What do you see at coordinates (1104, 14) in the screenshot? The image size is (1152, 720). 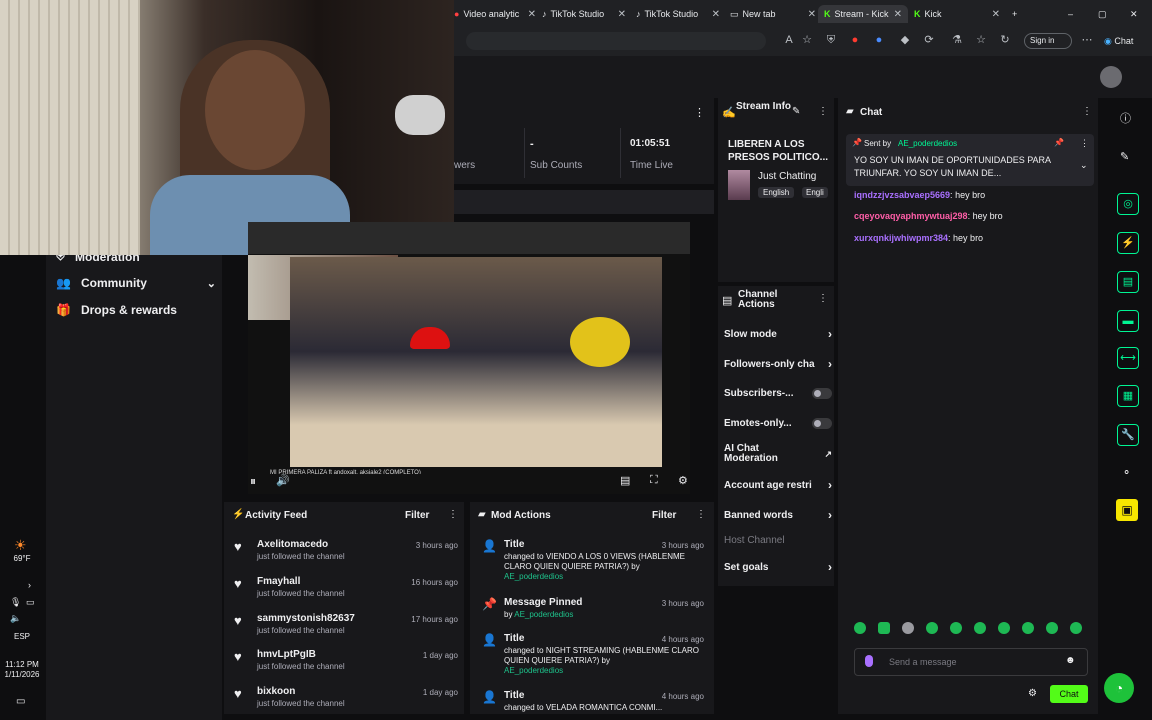 I see `maximize-icon: ▢` at bounding box center [1104, 14].